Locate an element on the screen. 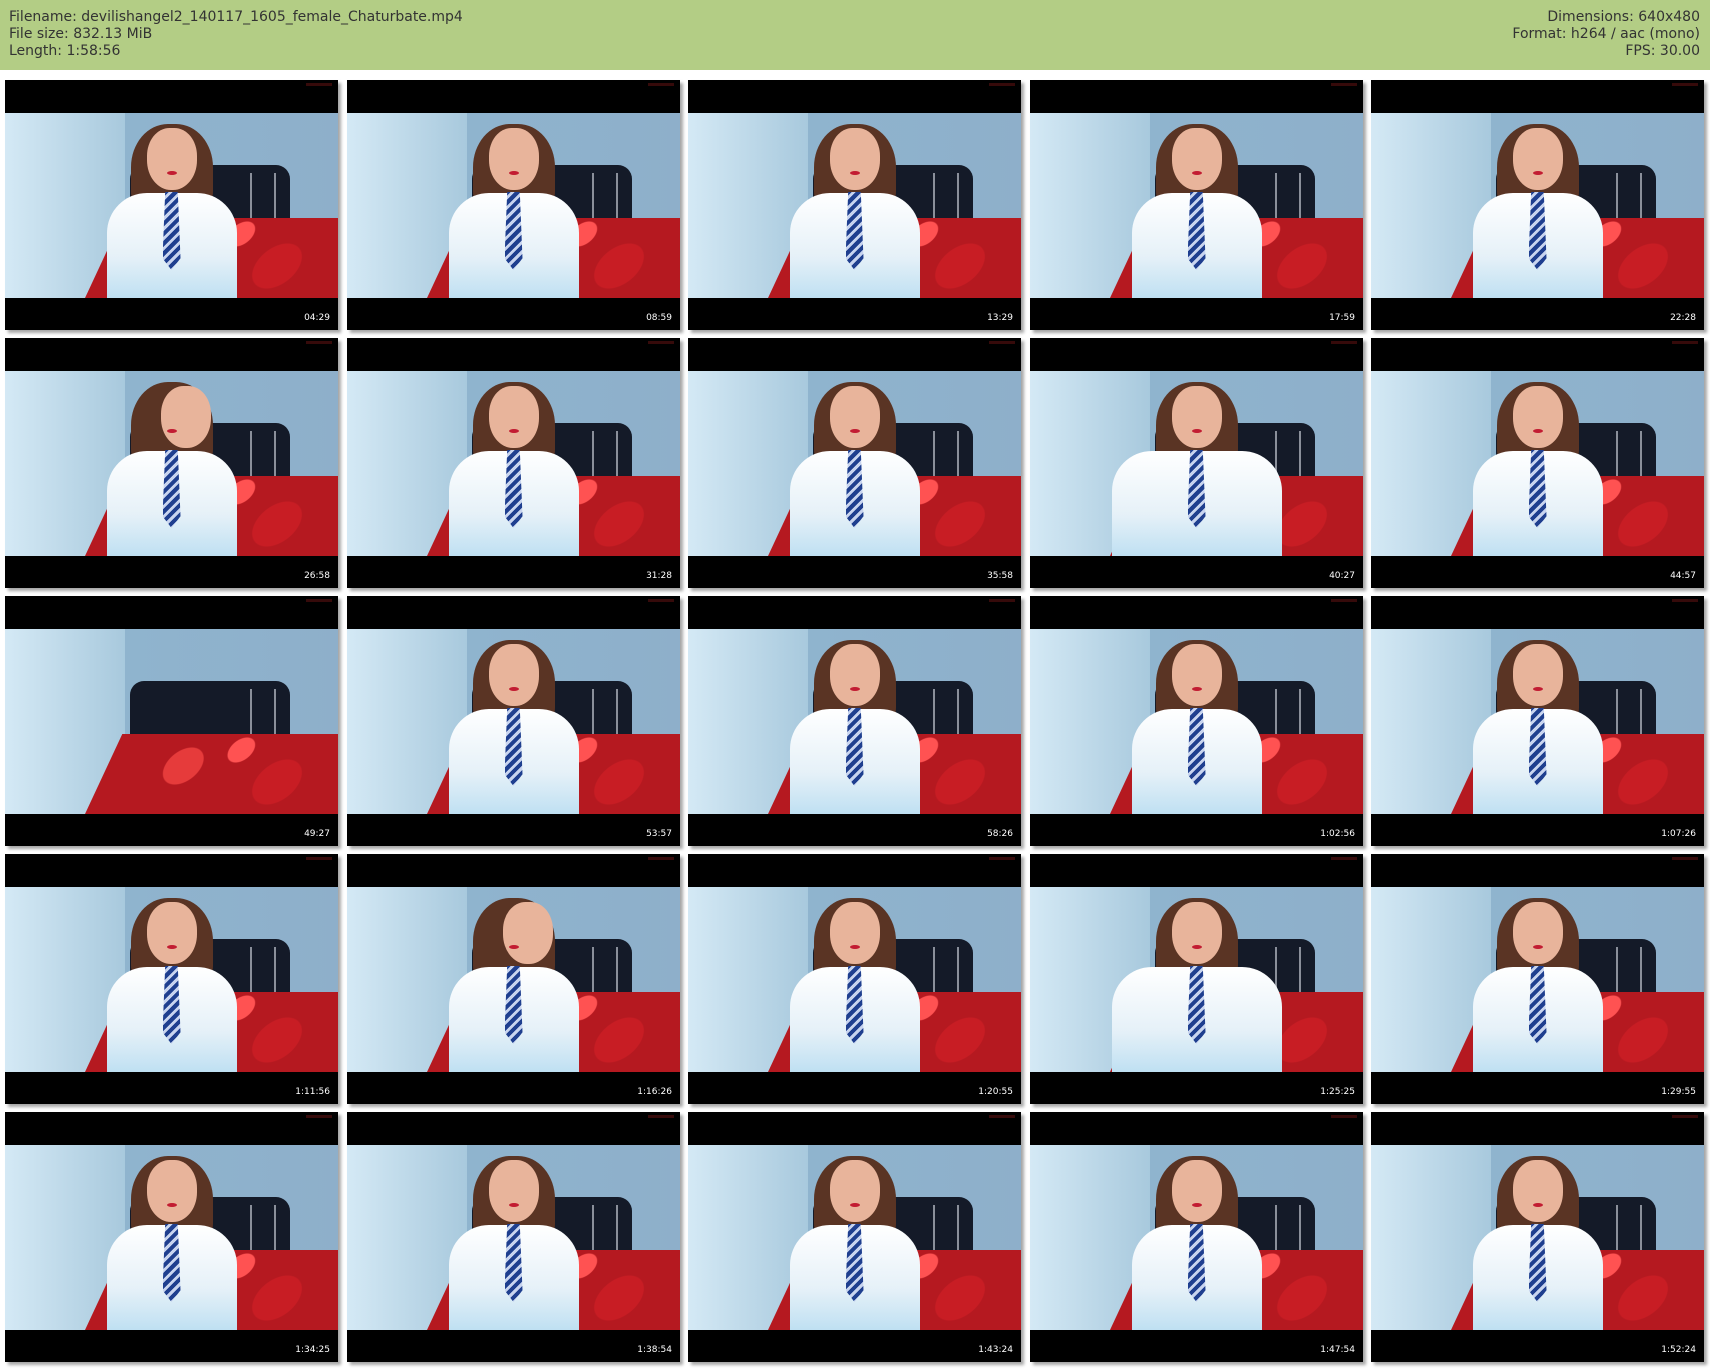 The width and height of the screenshot is (1710, 1370). video-thumbnail: 1:16:26 is located at coordinates (513, 979).